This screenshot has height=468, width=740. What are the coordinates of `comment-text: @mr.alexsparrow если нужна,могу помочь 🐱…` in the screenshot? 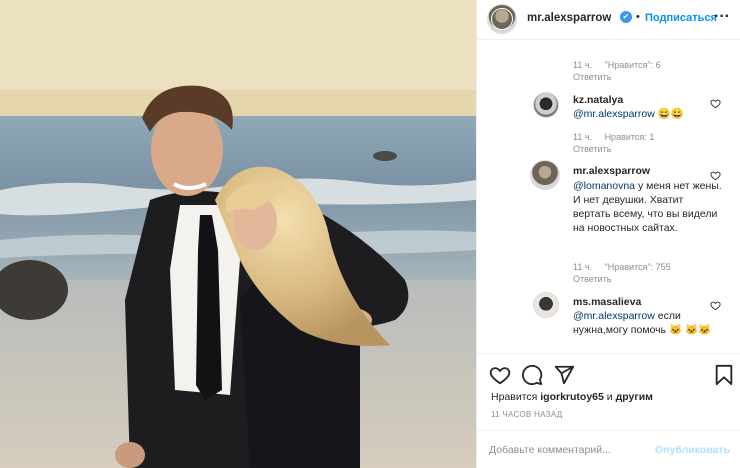 It's located at (648, 323).